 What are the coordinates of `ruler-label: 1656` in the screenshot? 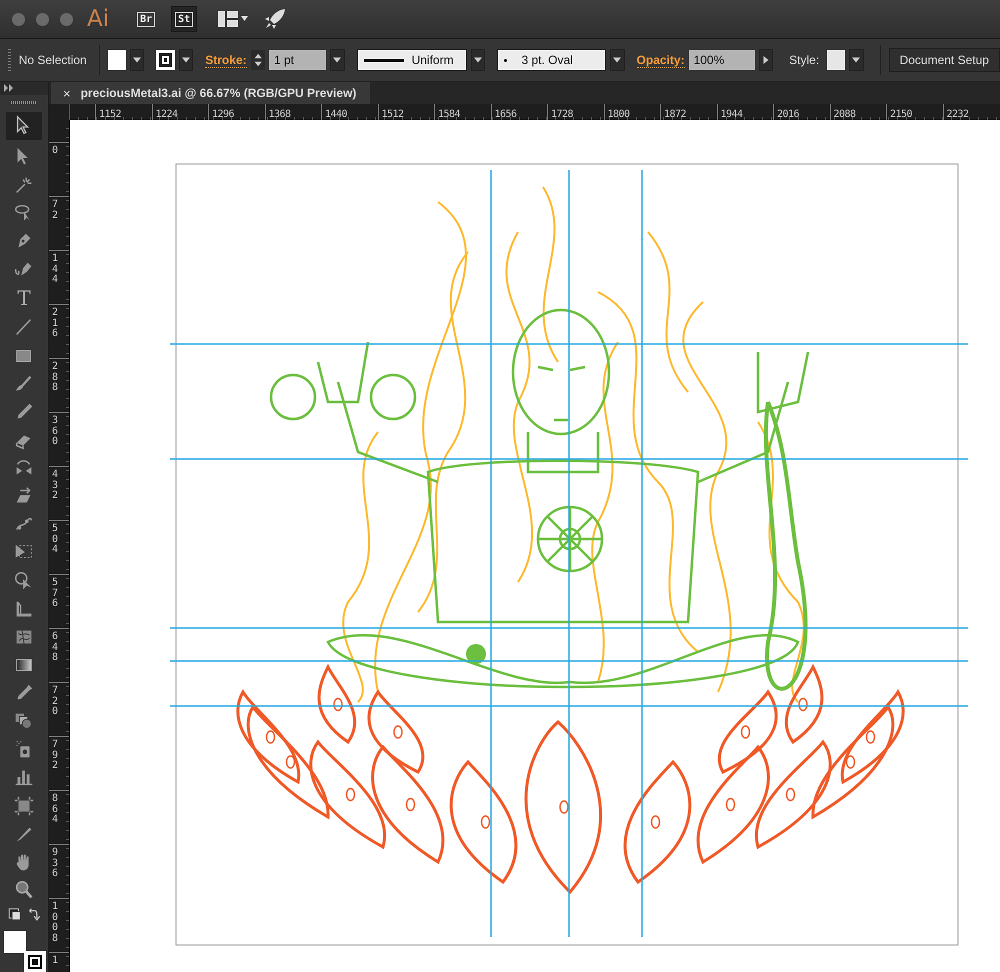 It's located at (505, 114).